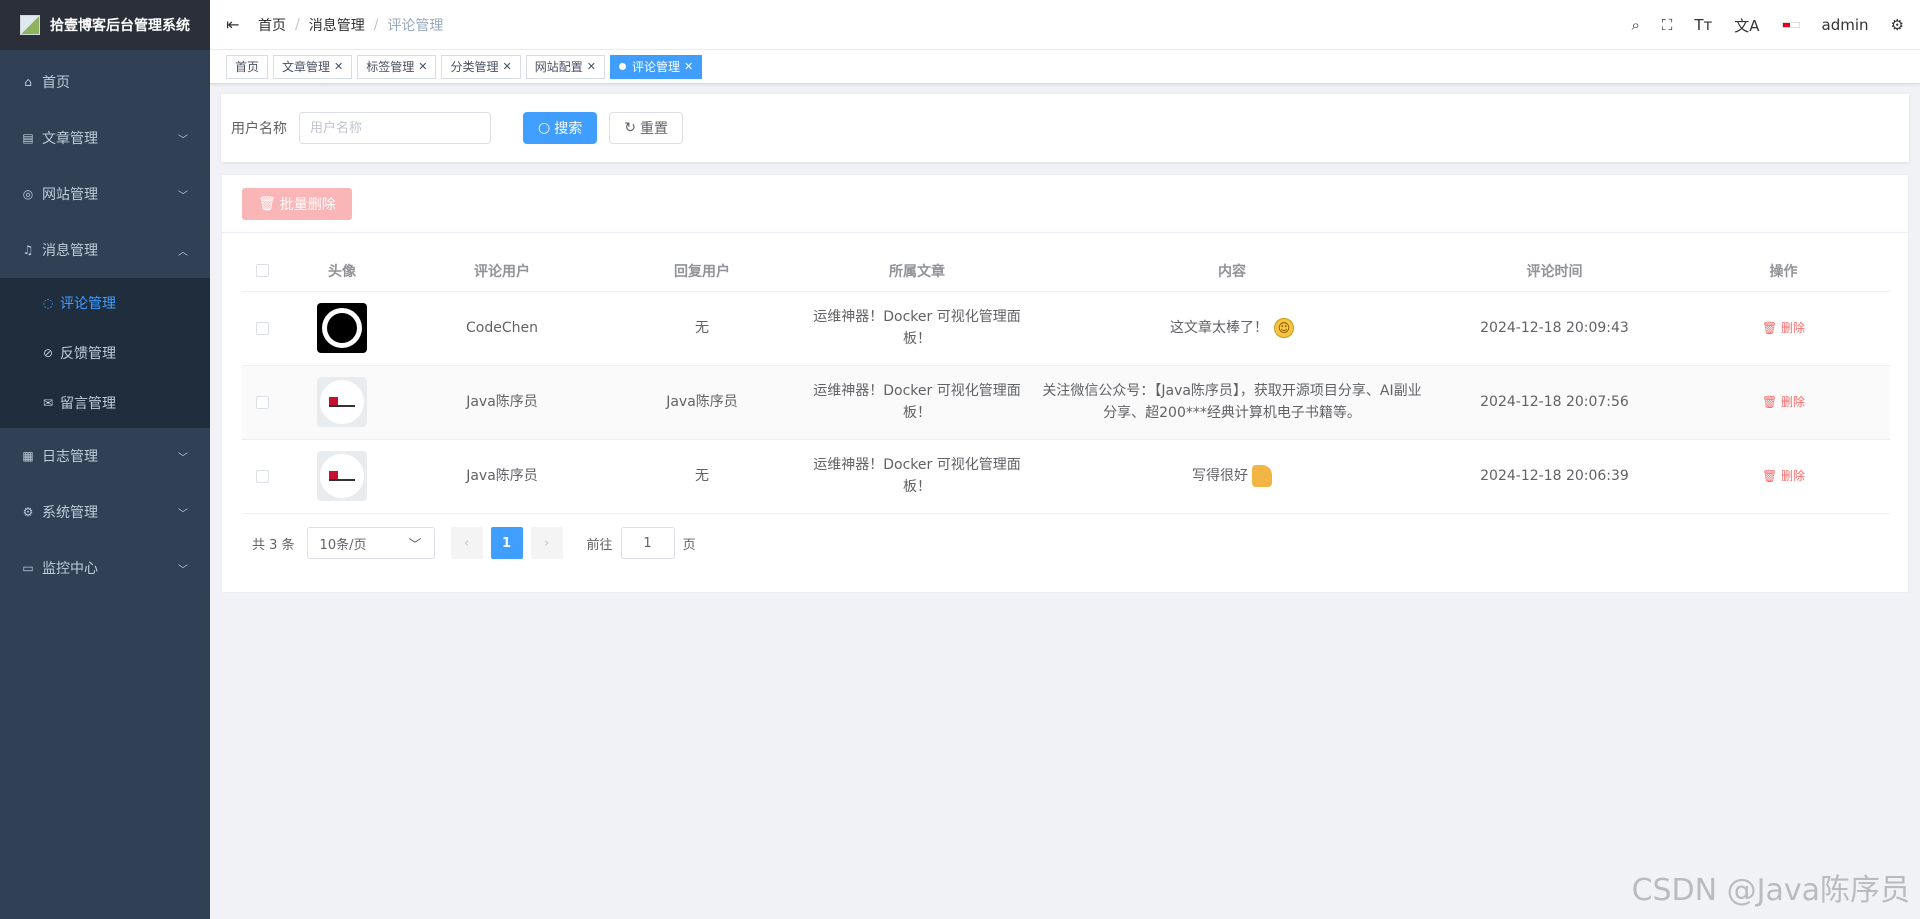  Describe the element at coordinates (28, 512) in the screenshot. I see `gear-icon: ⚙` at that location.